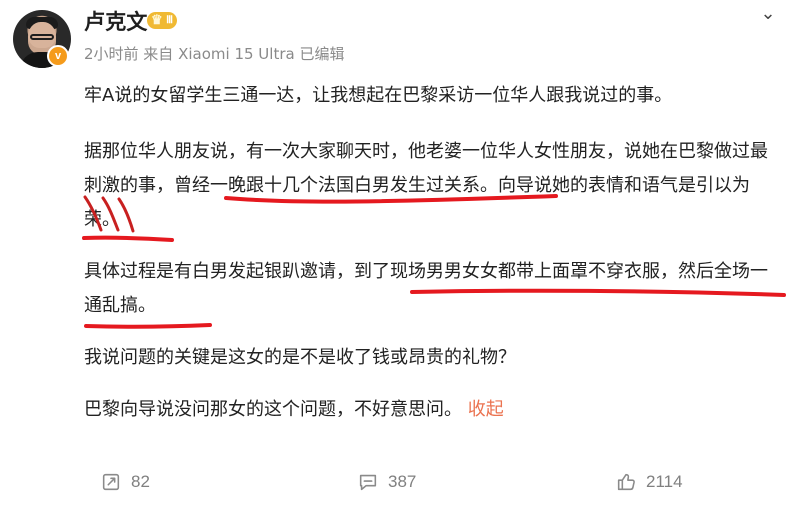 This screenshot has height=511, width=789. I want to click on comment-icon, so click(368, 482).